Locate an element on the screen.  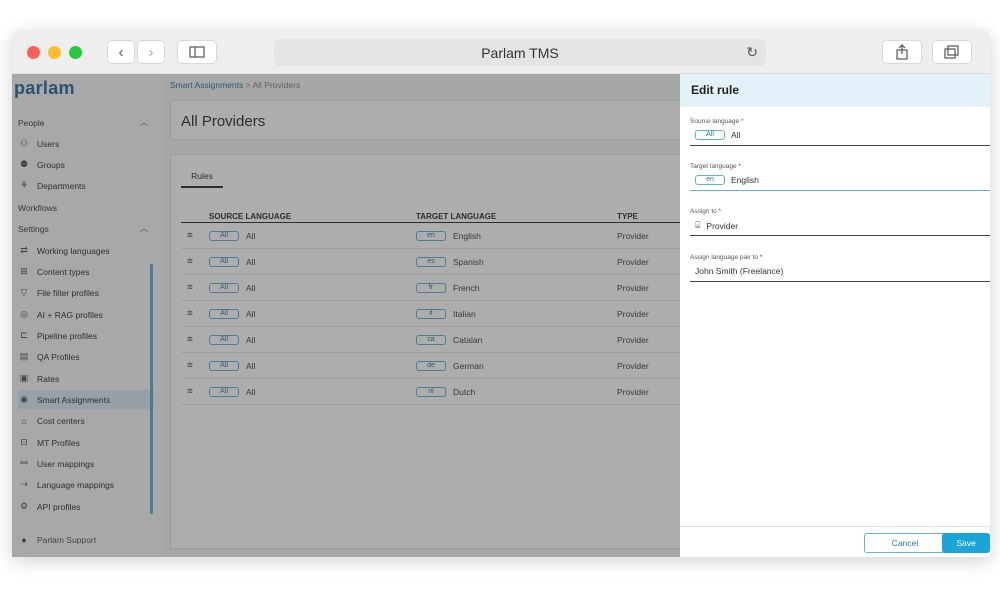
panel-footer: Cancel Save is located at coordinates (835, 541).